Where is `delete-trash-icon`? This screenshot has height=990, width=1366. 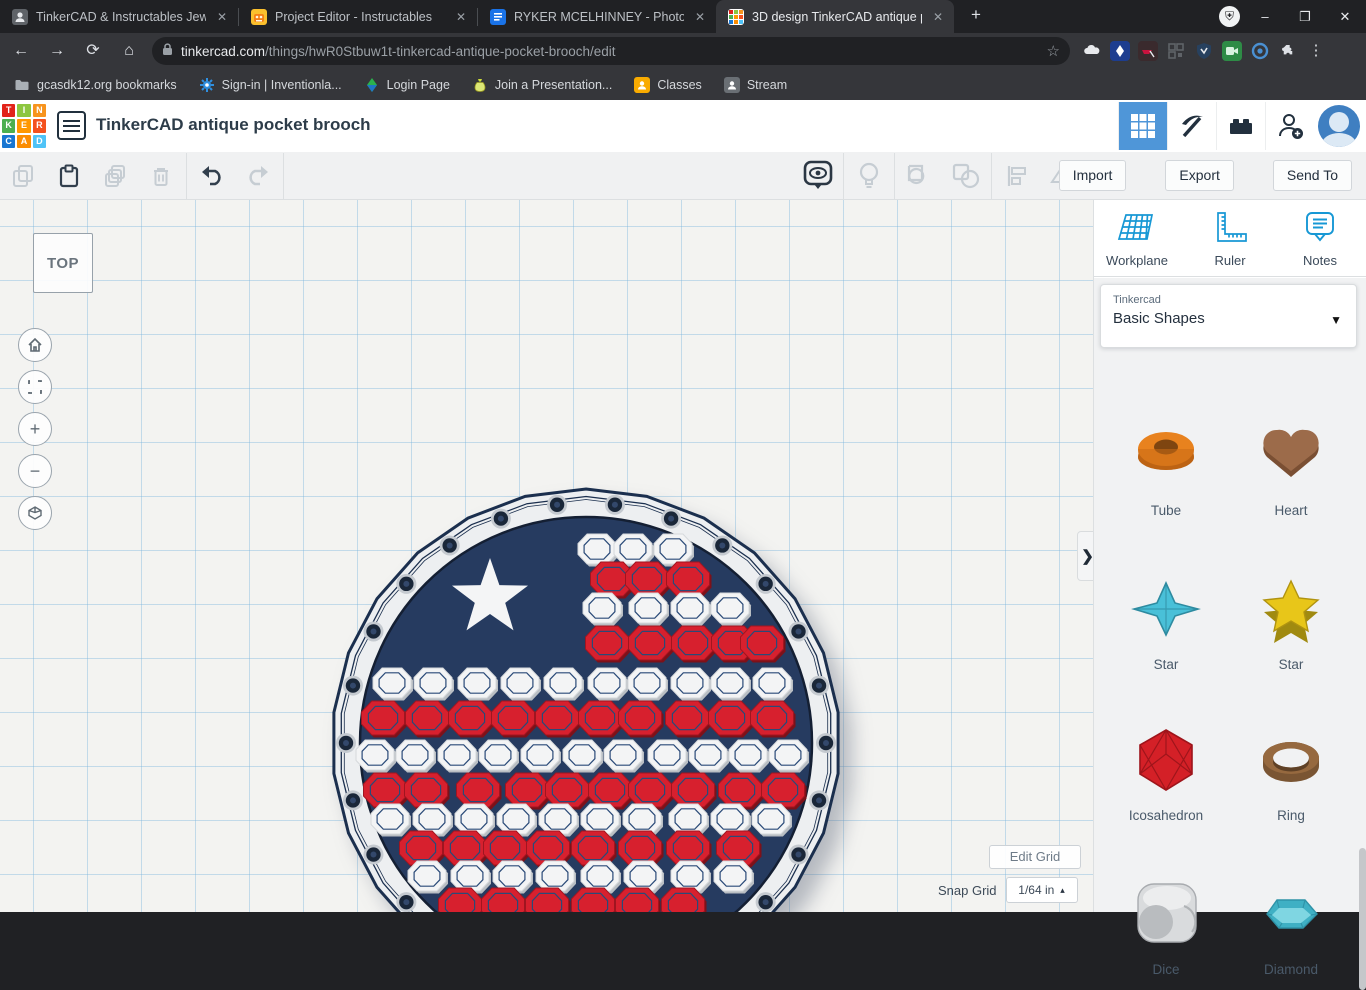 delete-trash-icon is located at coordinates (161, 176).